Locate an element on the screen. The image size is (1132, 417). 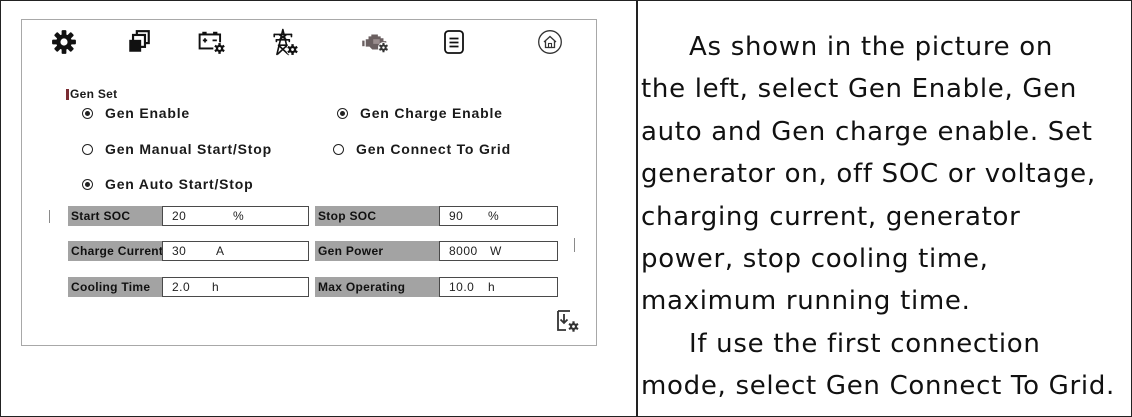
battery-setting-icon-graphic is located at coordinates (212, 43).